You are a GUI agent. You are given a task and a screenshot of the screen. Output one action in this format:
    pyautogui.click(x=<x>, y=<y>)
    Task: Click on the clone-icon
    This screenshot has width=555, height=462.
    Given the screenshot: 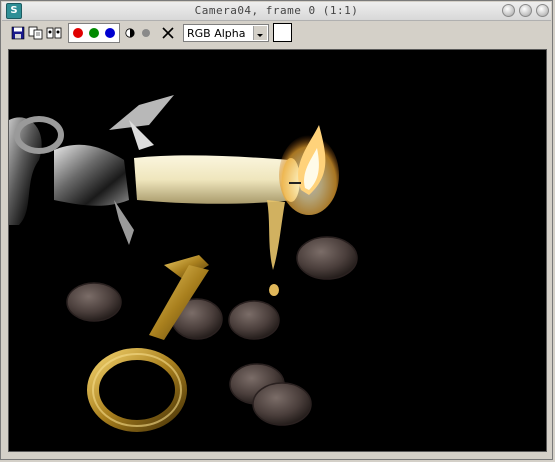 What is the action you would take?
    pyautogui.click(x=54, y=33)
    